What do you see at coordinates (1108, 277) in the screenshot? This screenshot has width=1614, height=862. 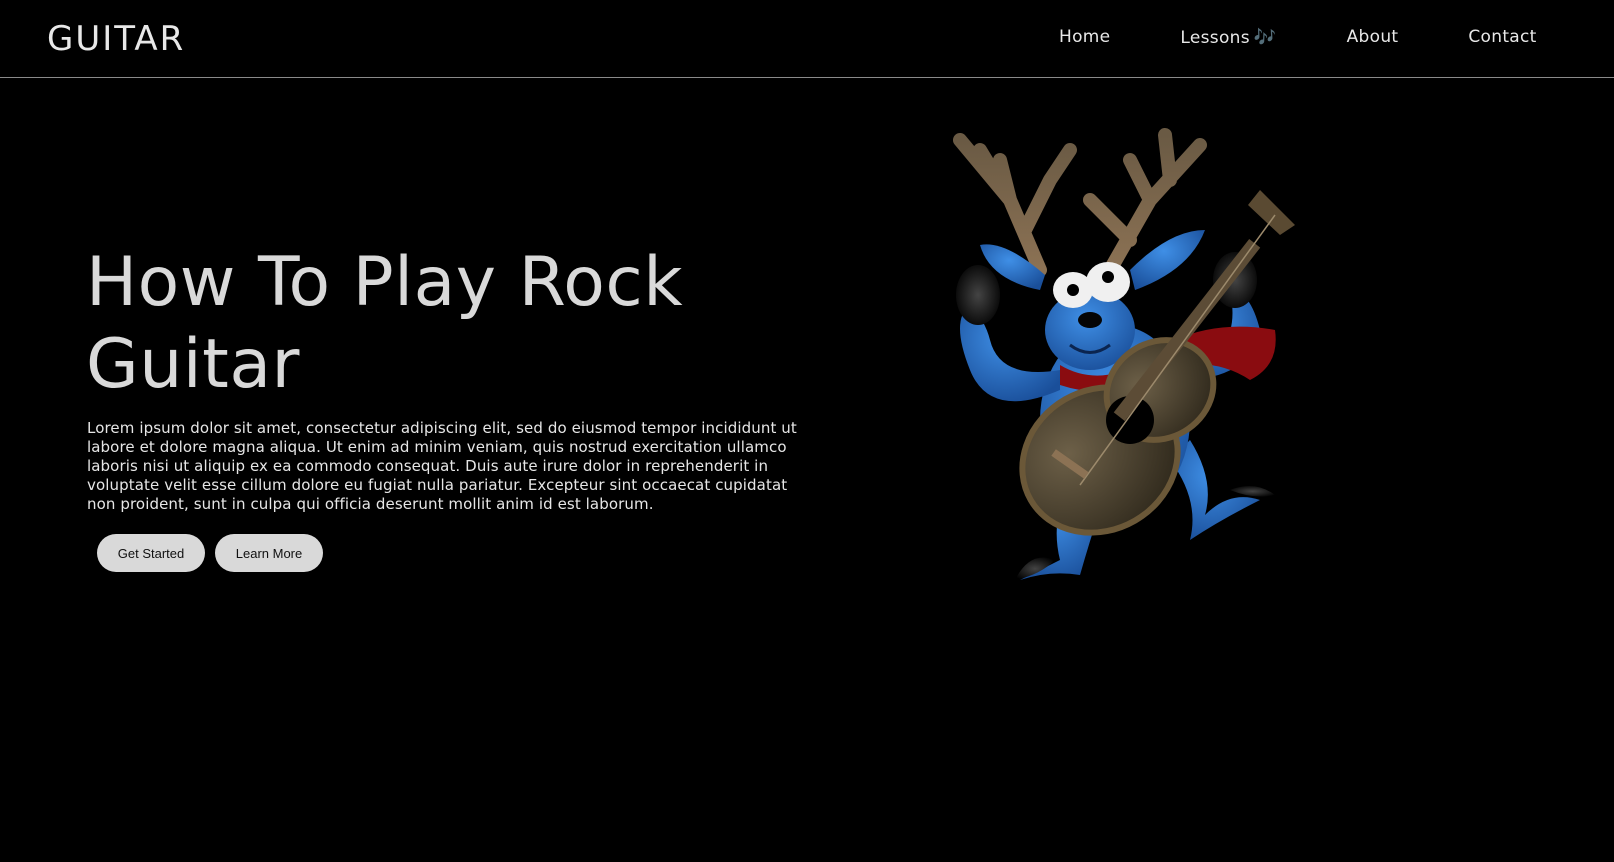 I see `pupil-right` at bounding box center [1108, 277].